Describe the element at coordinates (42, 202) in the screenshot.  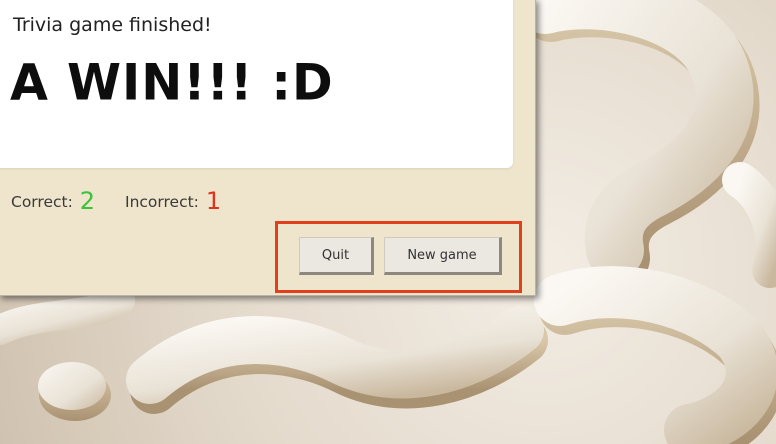
I see `correct-label: Correct:` at that location.